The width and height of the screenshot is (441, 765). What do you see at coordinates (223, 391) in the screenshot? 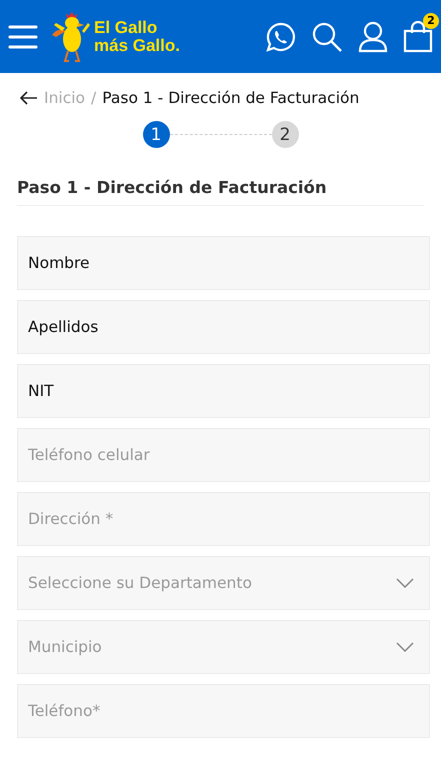
I see `input-field: NIT` at bounding box center [223, 391].